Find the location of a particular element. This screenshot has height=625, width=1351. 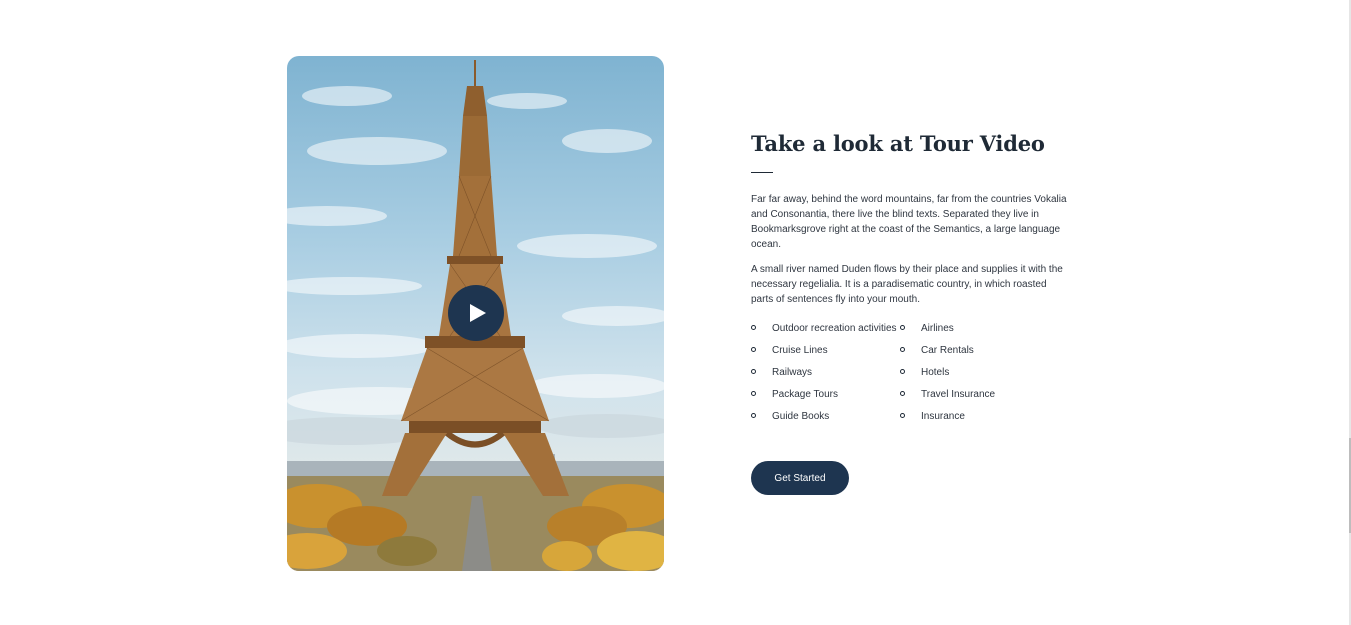

title-divider is located at coordinates (762, 172).